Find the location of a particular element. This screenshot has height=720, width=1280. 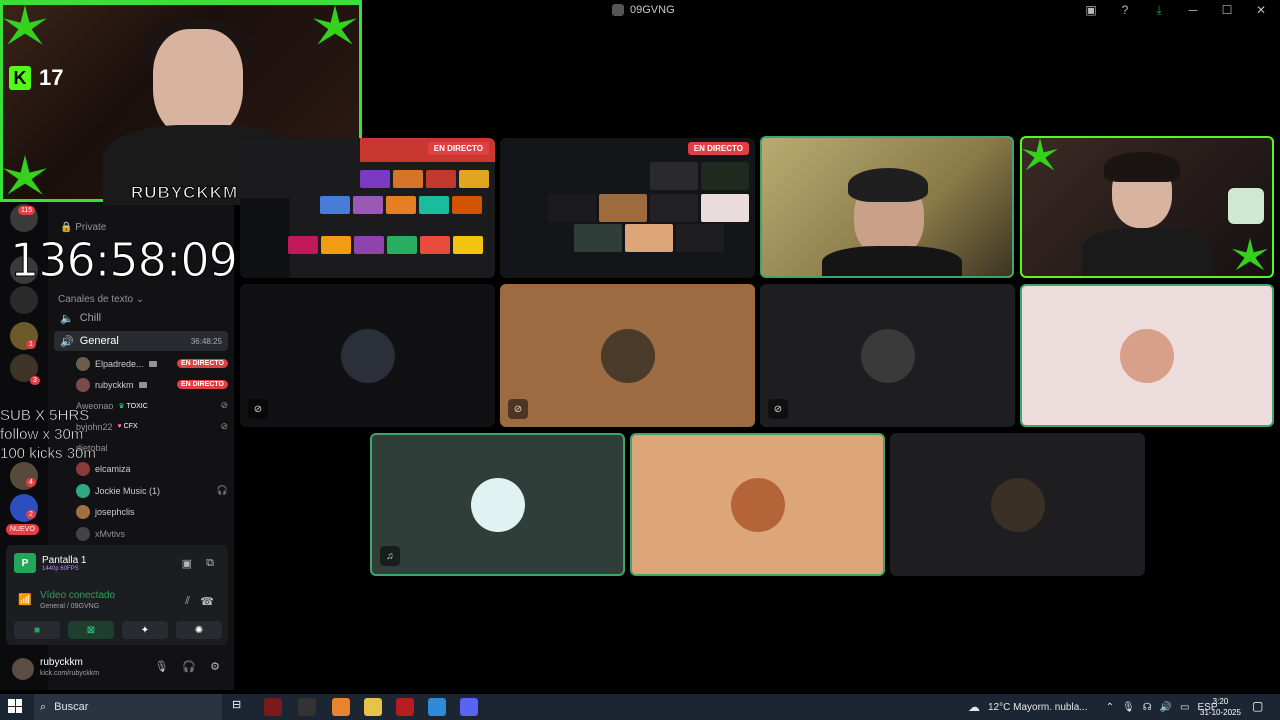

search-placeholder: Buscar is located at coordinates (71, 707).